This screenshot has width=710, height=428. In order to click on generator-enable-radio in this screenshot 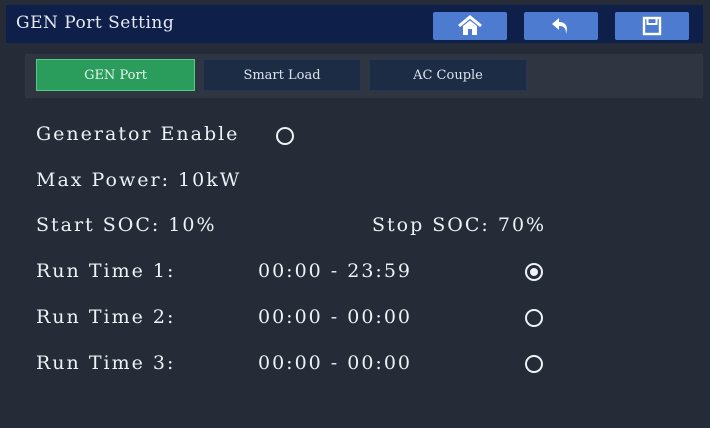, I will do `click(285, 136)`.